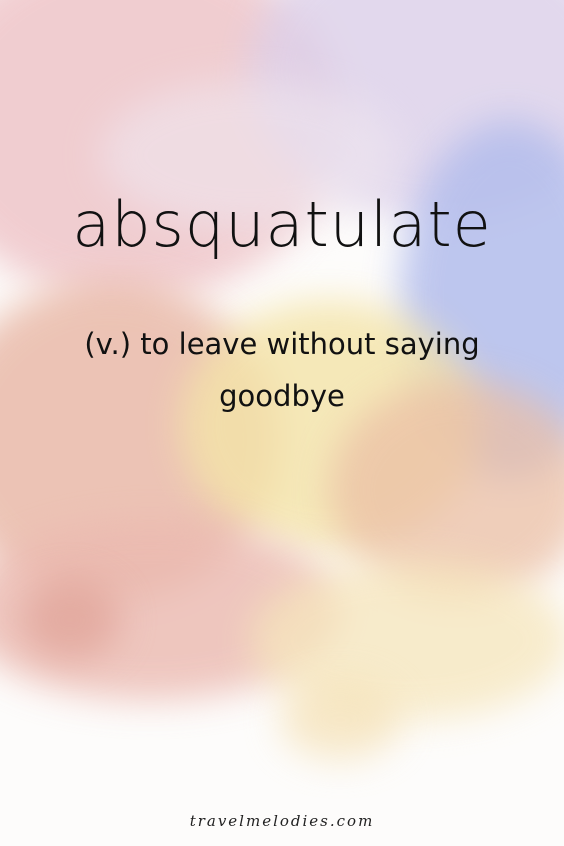 The image size is (564, 846). What do you see at coordinates (282, 224) in the screenshot?
I see `word-title: absquatulate` at bounding box center [282, 224].